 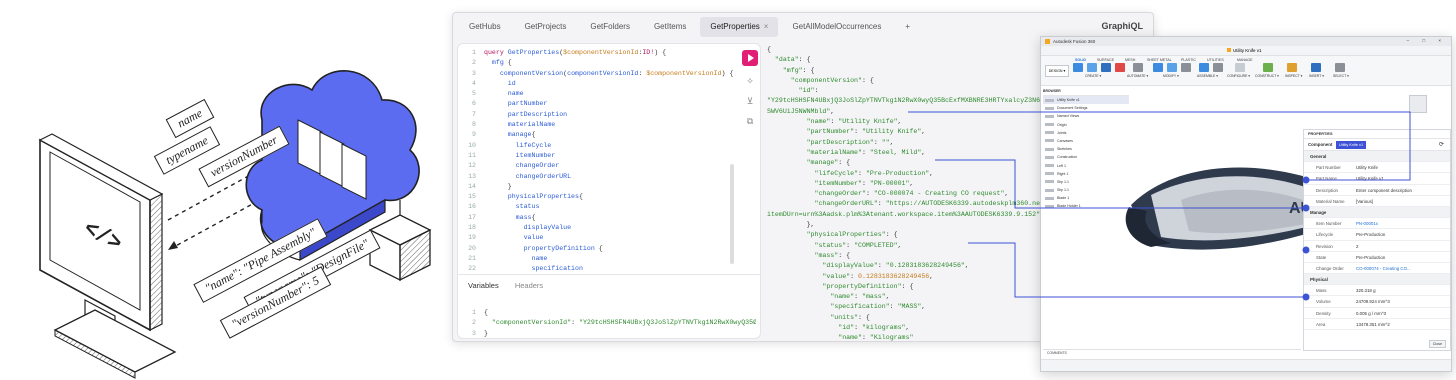 I want to click on code-token: "id", so click(x=806, y=91).